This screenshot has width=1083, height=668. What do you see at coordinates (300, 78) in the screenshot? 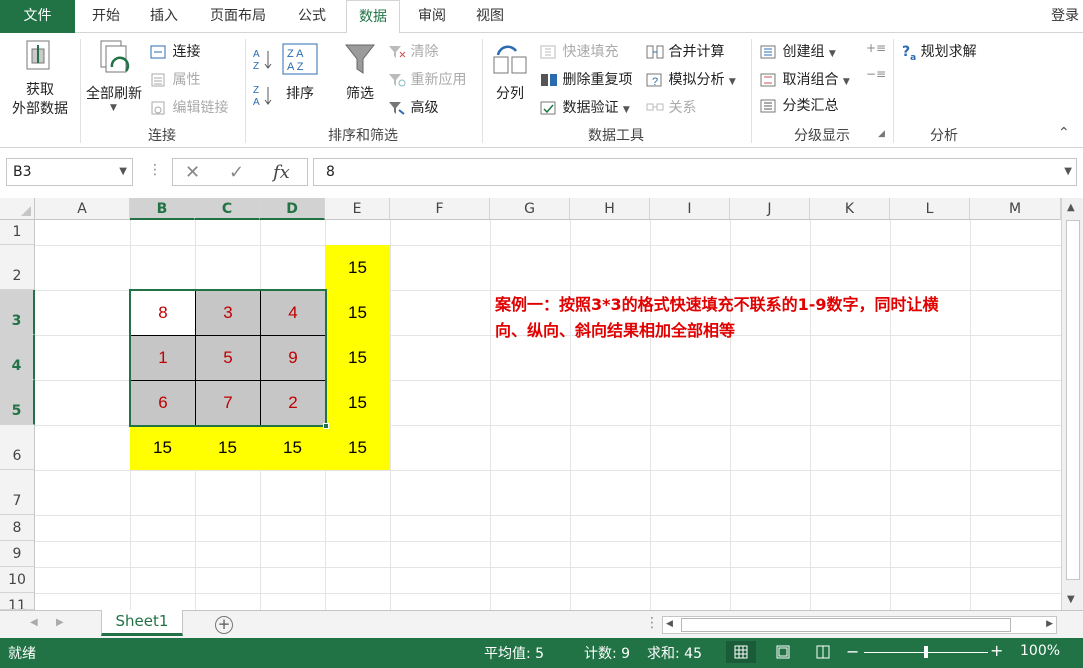
I see `sort-button: Z AA Z 排序` at bounding box center [300, 78].